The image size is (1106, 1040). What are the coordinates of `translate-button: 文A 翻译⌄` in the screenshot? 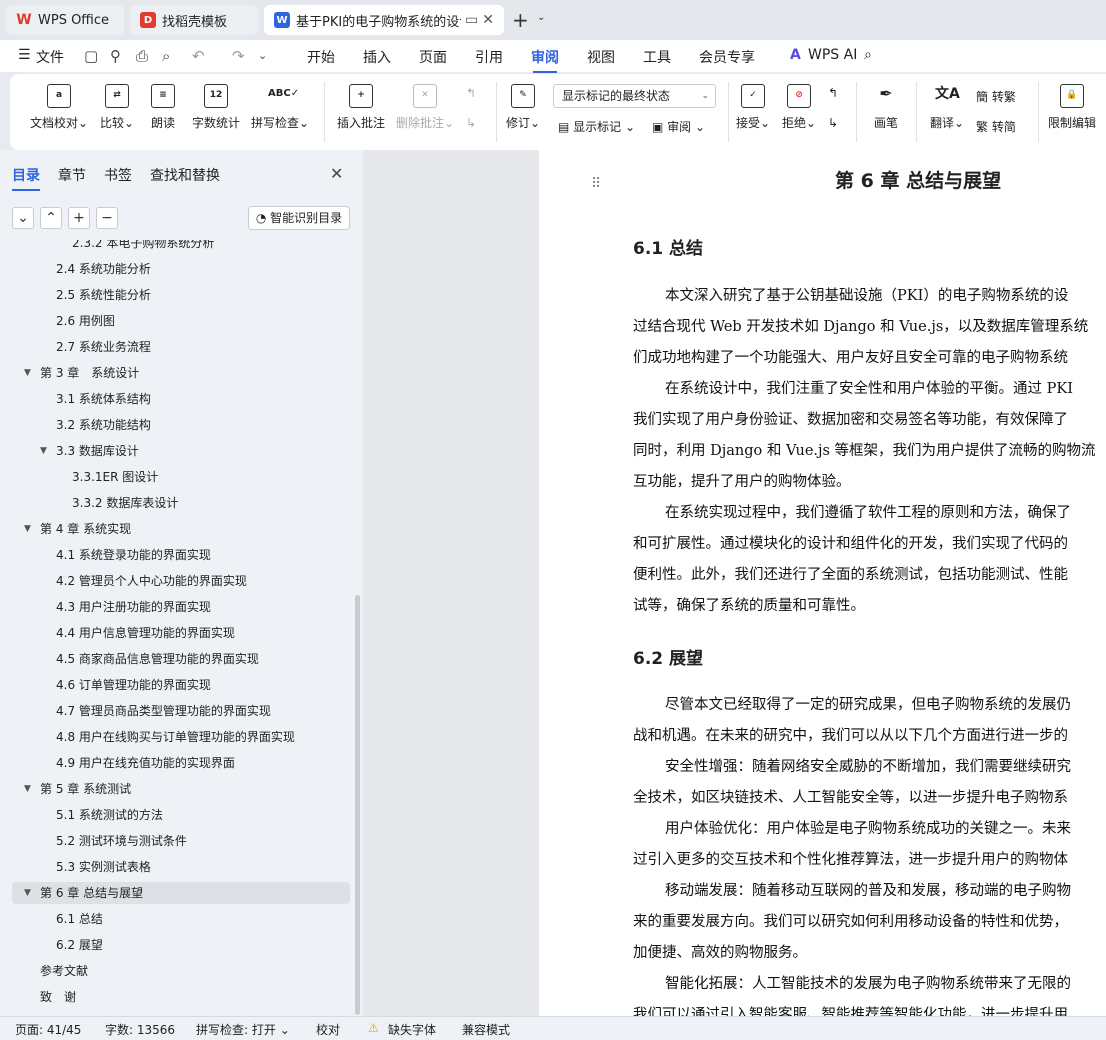 It's located at (947, 107).